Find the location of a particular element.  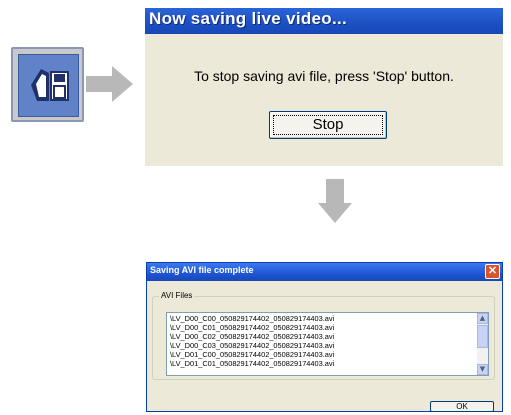

stop-button-label: Stop is located at coordinates (328, 125).